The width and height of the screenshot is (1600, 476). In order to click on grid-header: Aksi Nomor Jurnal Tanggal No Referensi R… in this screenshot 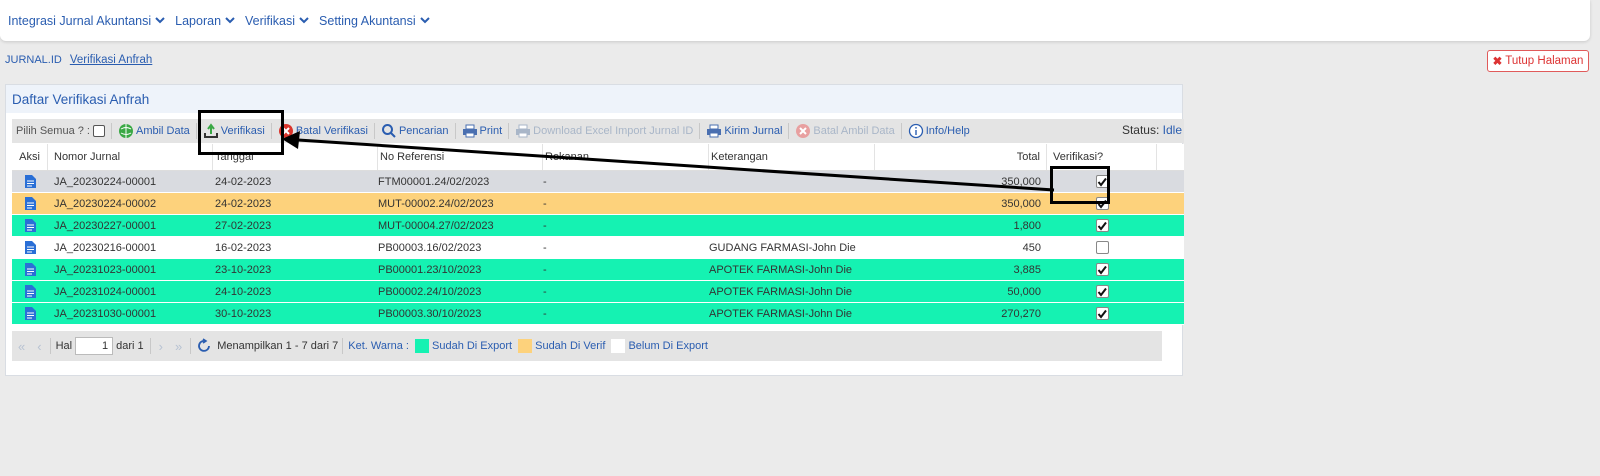, I will do `click(598, 157)`.